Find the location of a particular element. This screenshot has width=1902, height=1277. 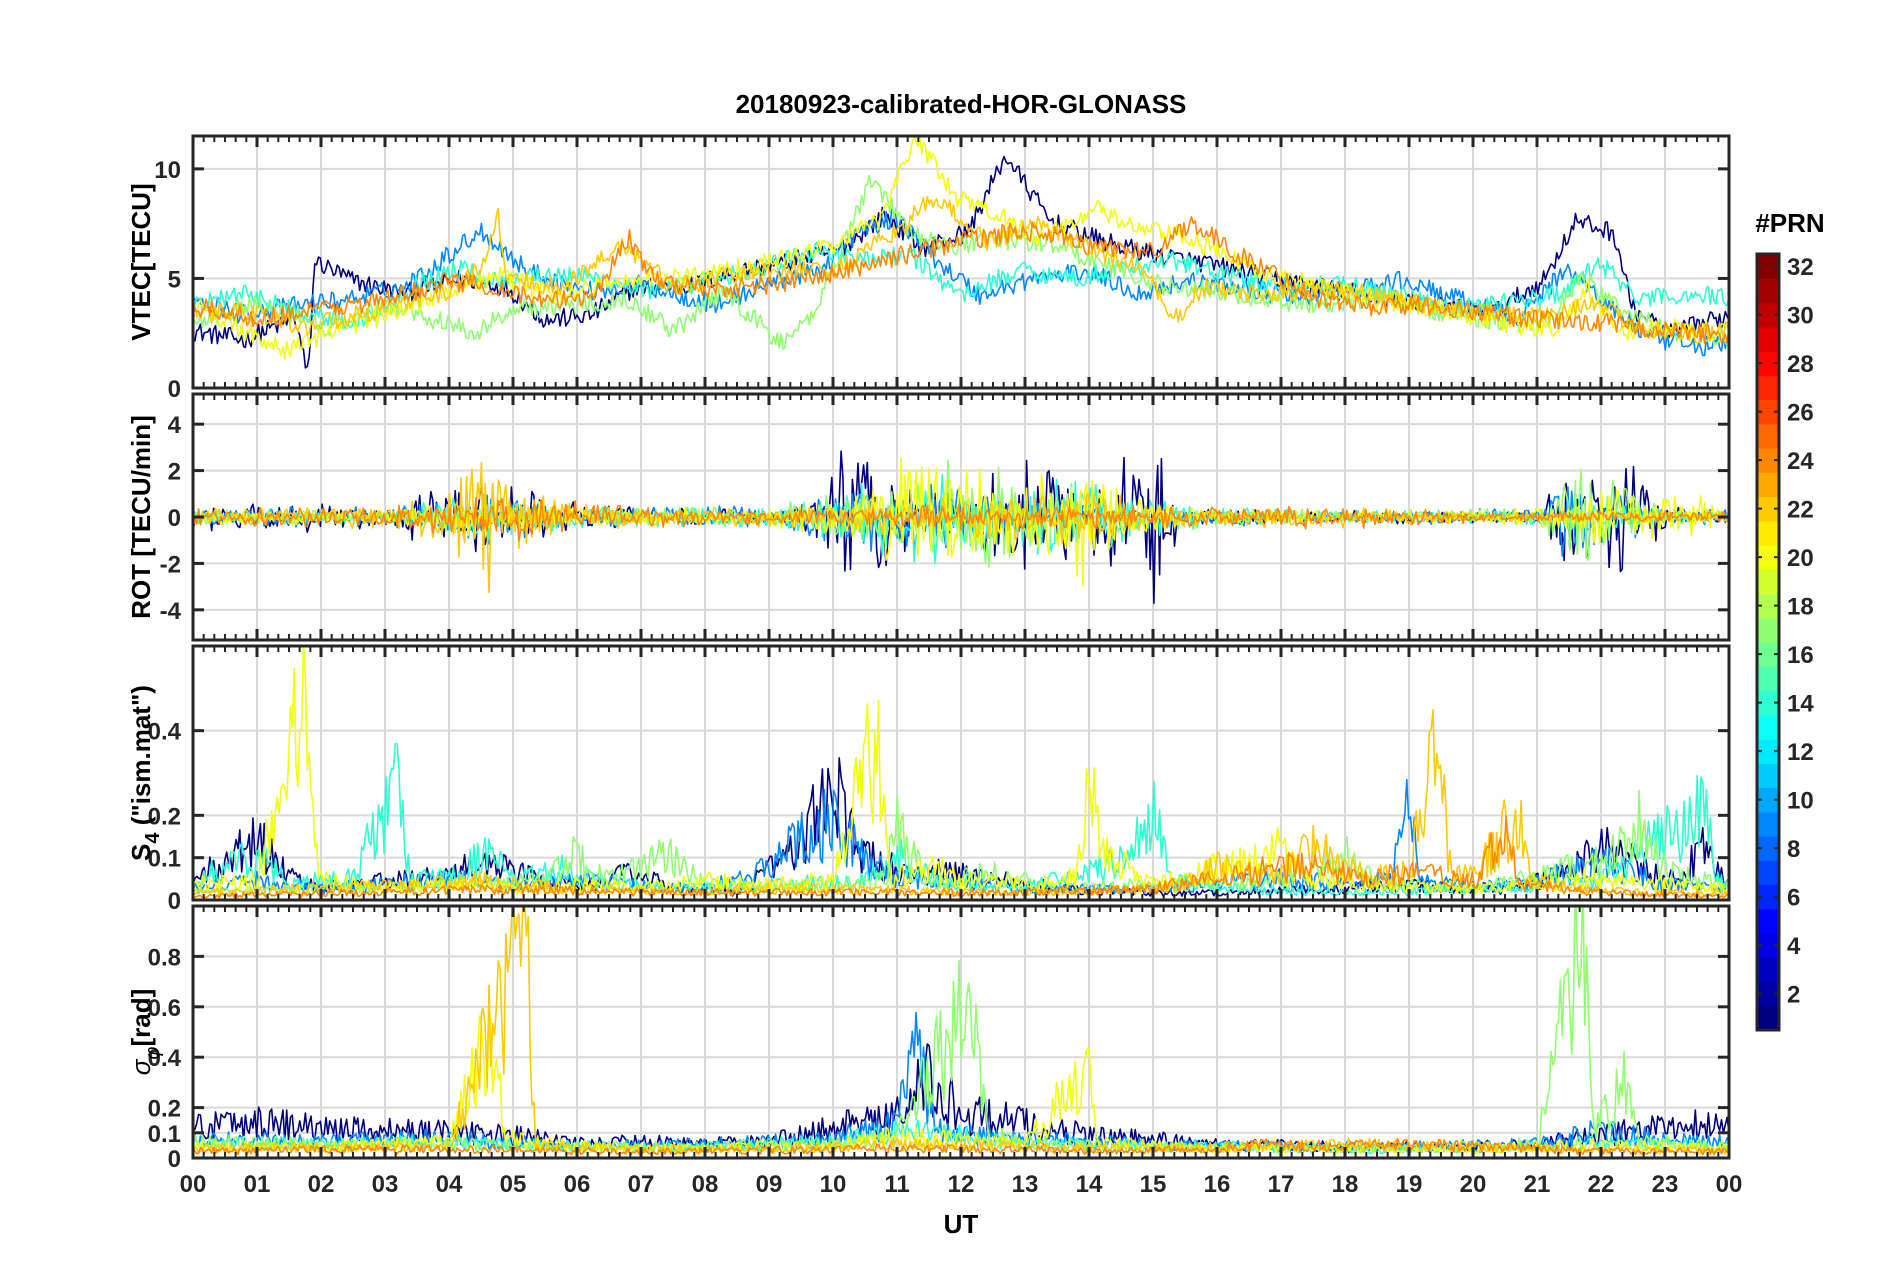

x-tick-label: 17 is located at coordinates (1281, 1184).